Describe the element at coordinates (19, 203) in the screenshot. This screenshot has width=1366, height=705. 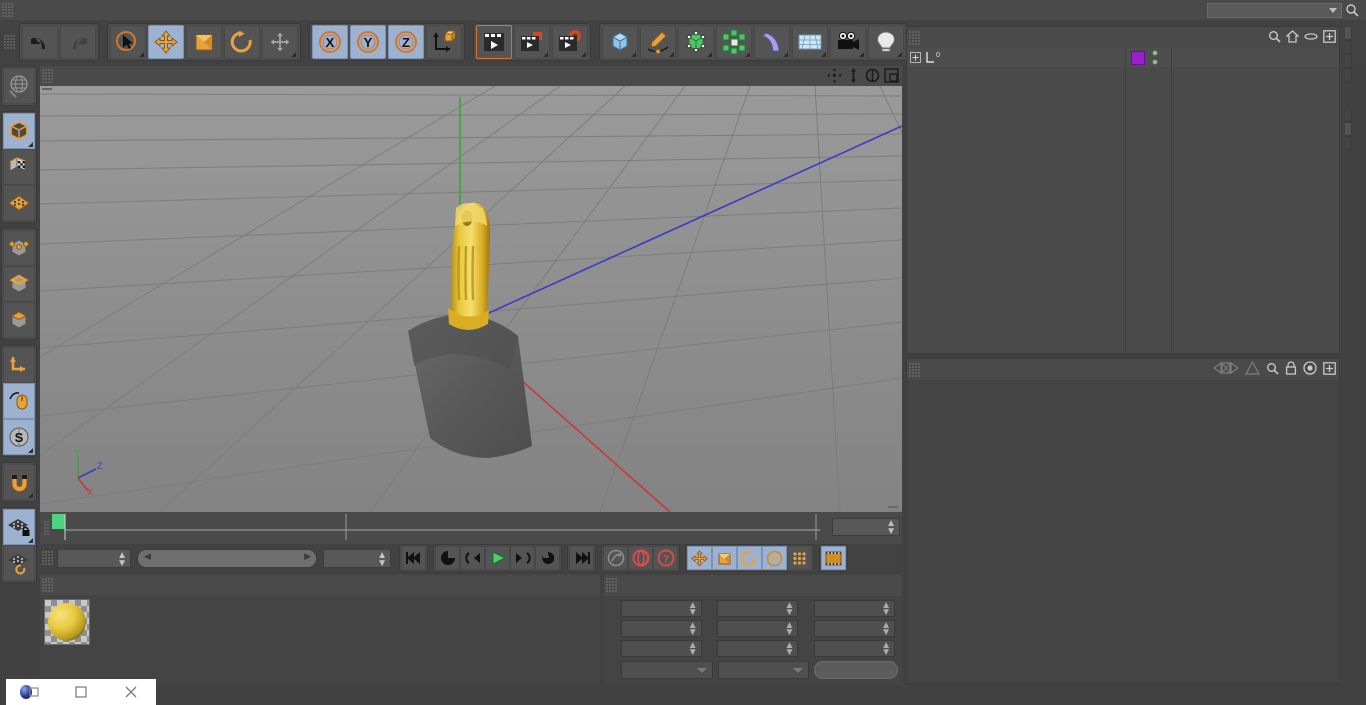
I see `workplane-mode-icon` at that location.